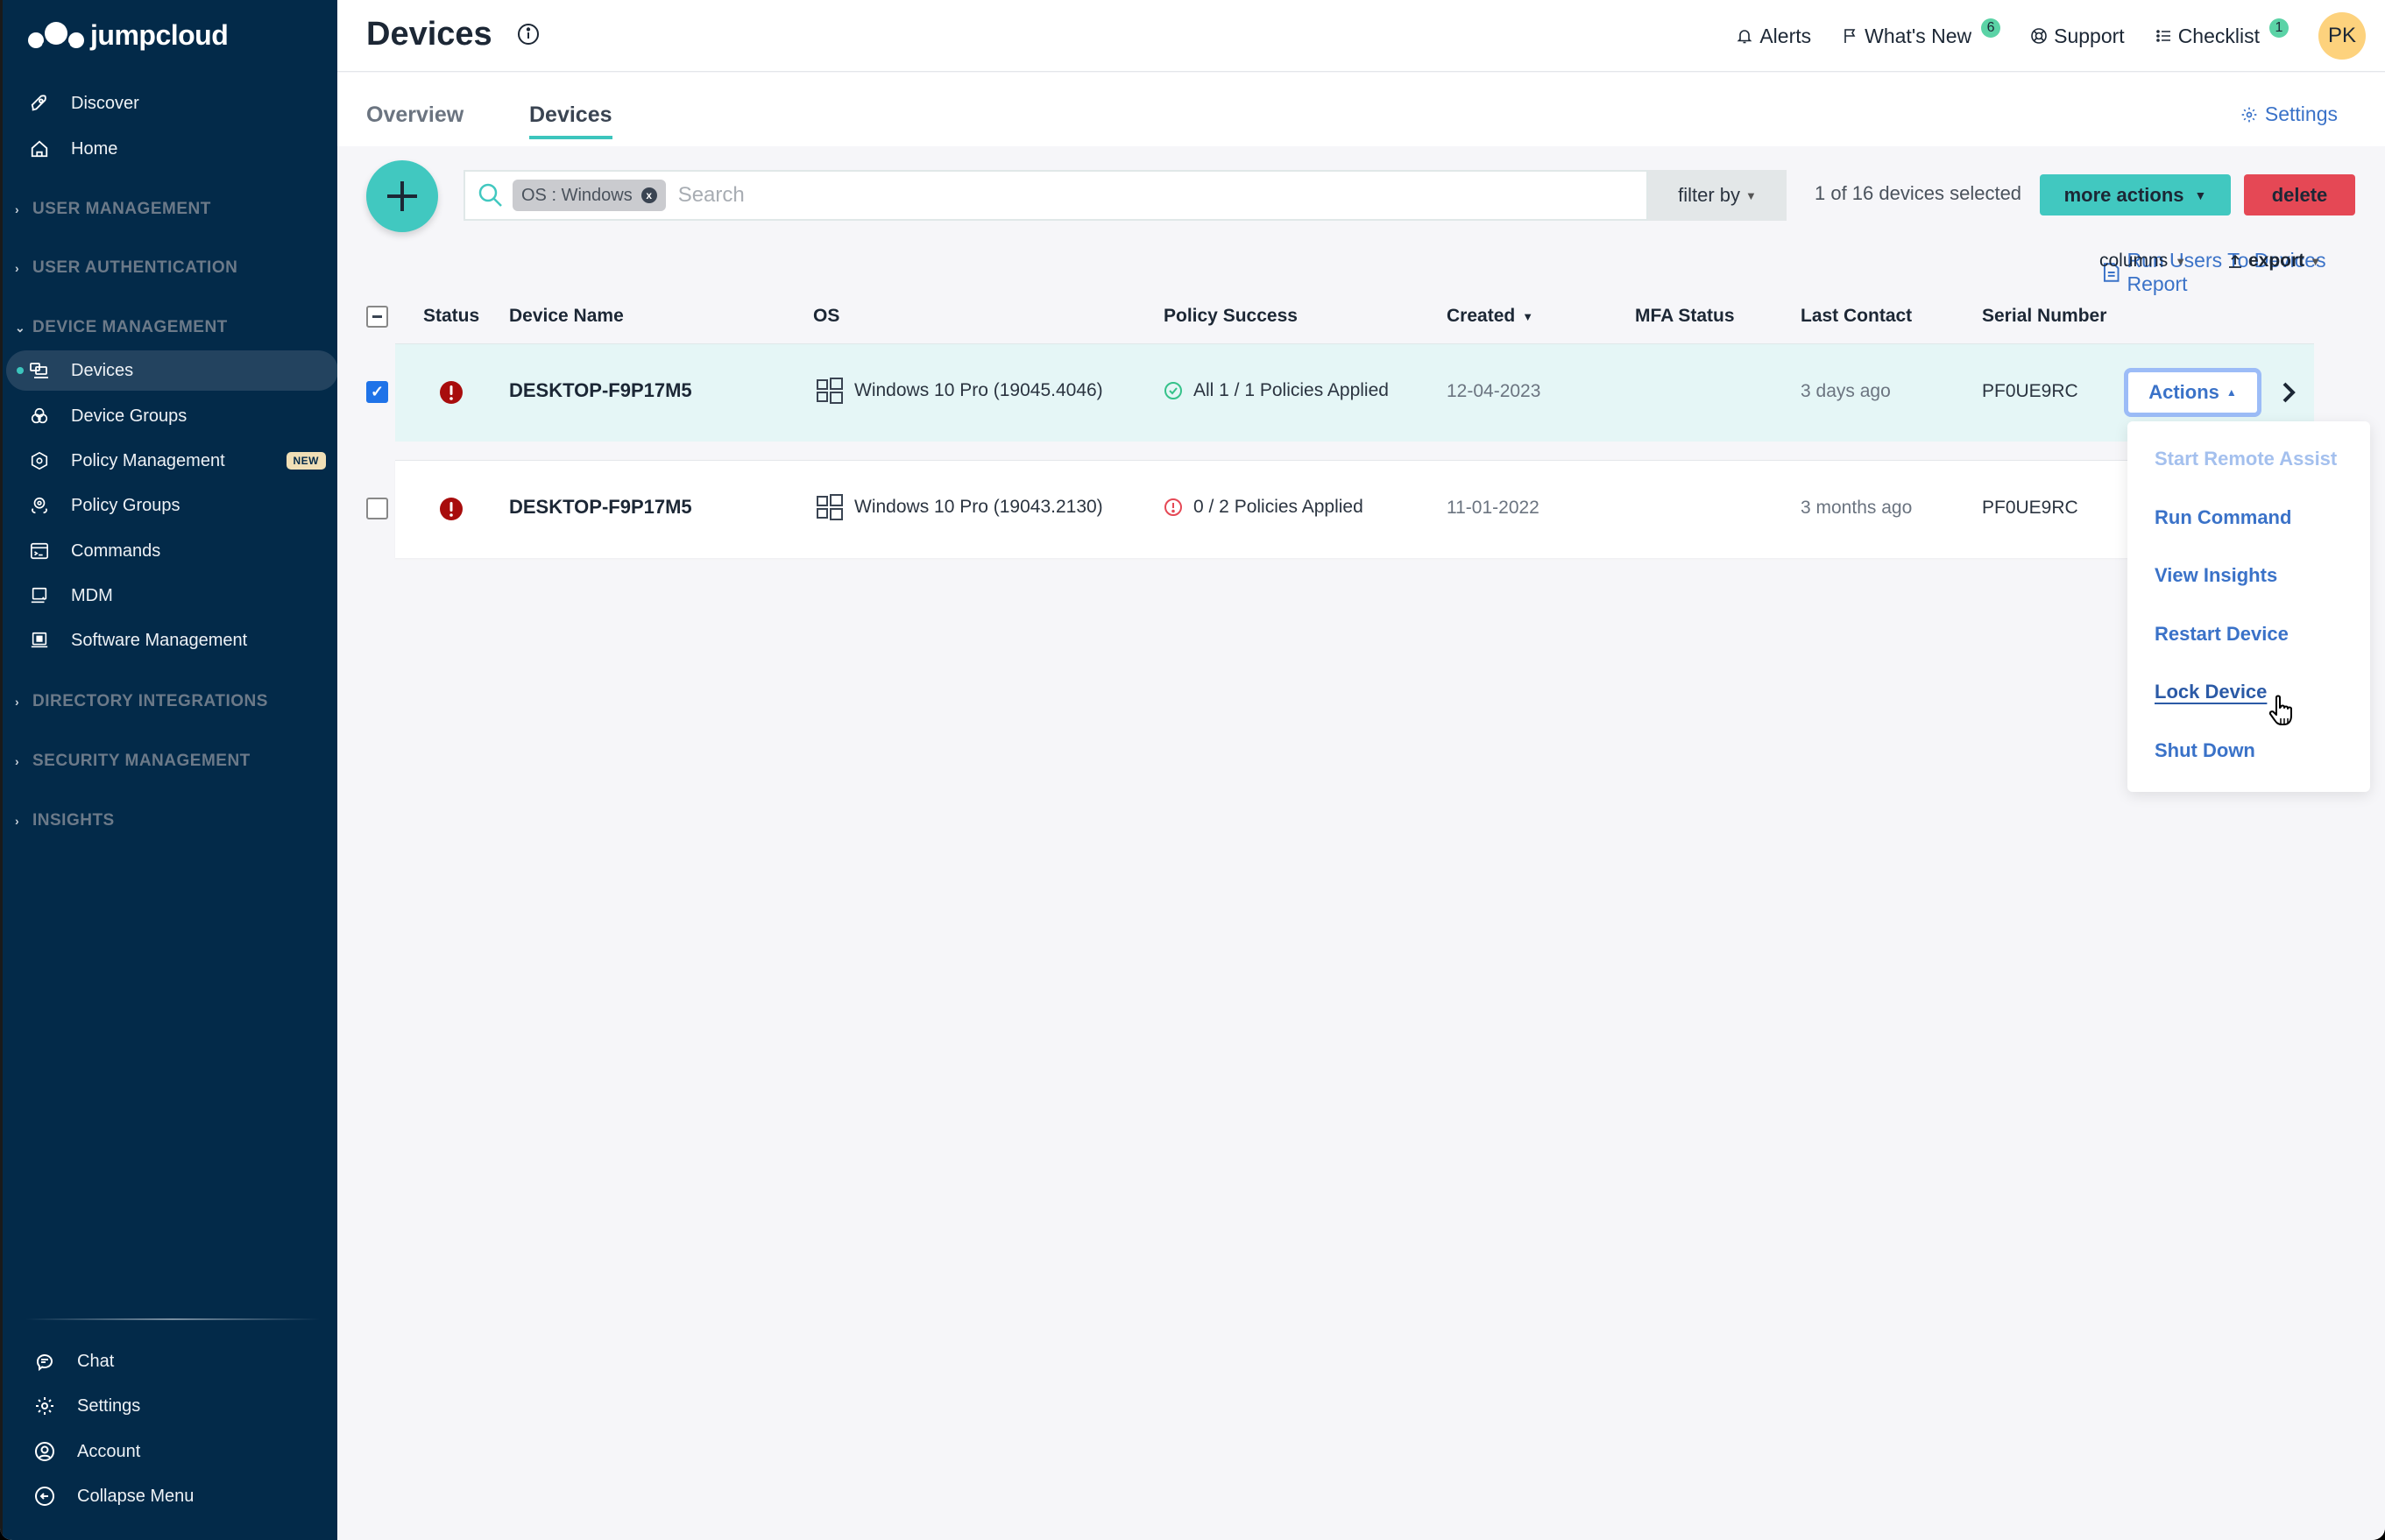  Describe the element at coordinates (1921, 33) in the screenshot. I see `whats-new-link: What's New 6` at that location.